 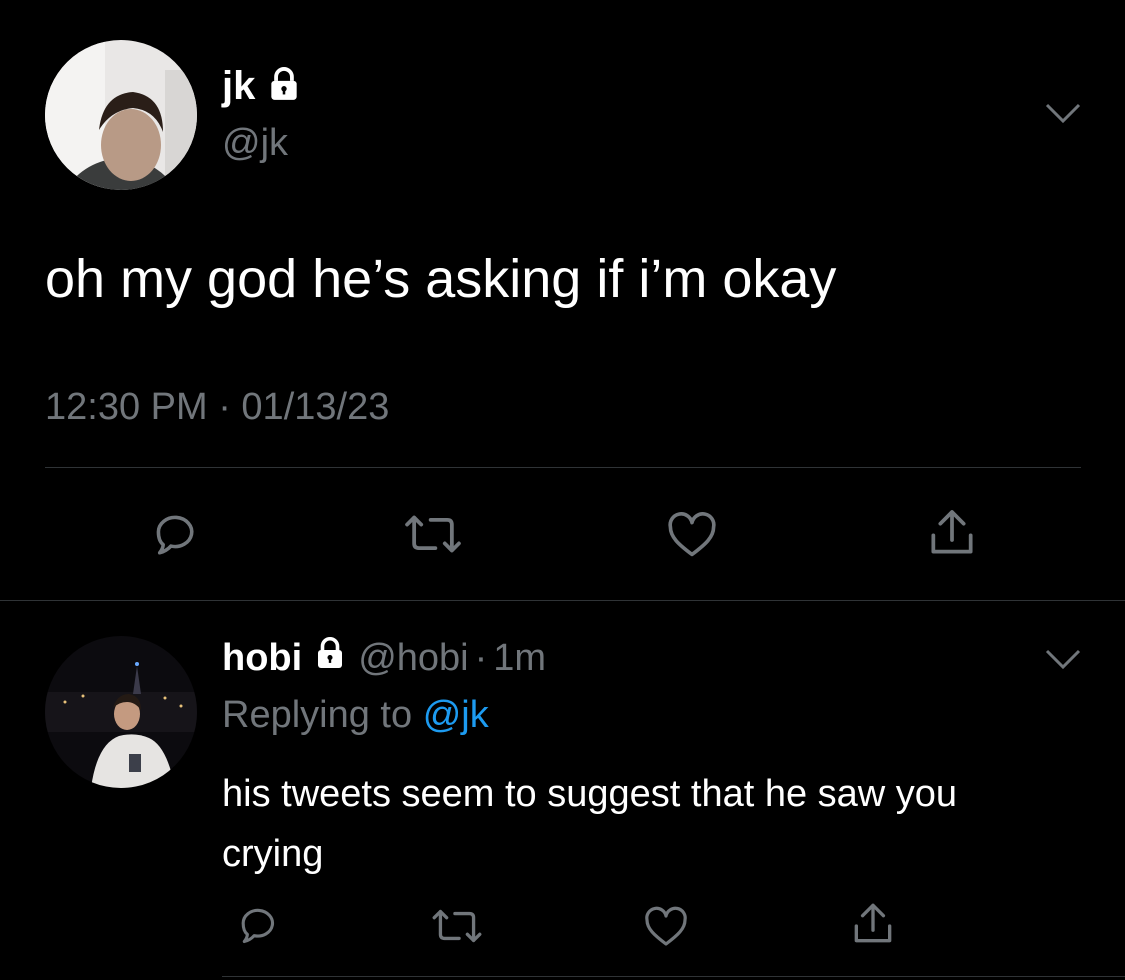 What do you see at coordinates (456, 715) in the screenshot?
I see `replying-handle-link: @jk` at bounding box center [456, 715].